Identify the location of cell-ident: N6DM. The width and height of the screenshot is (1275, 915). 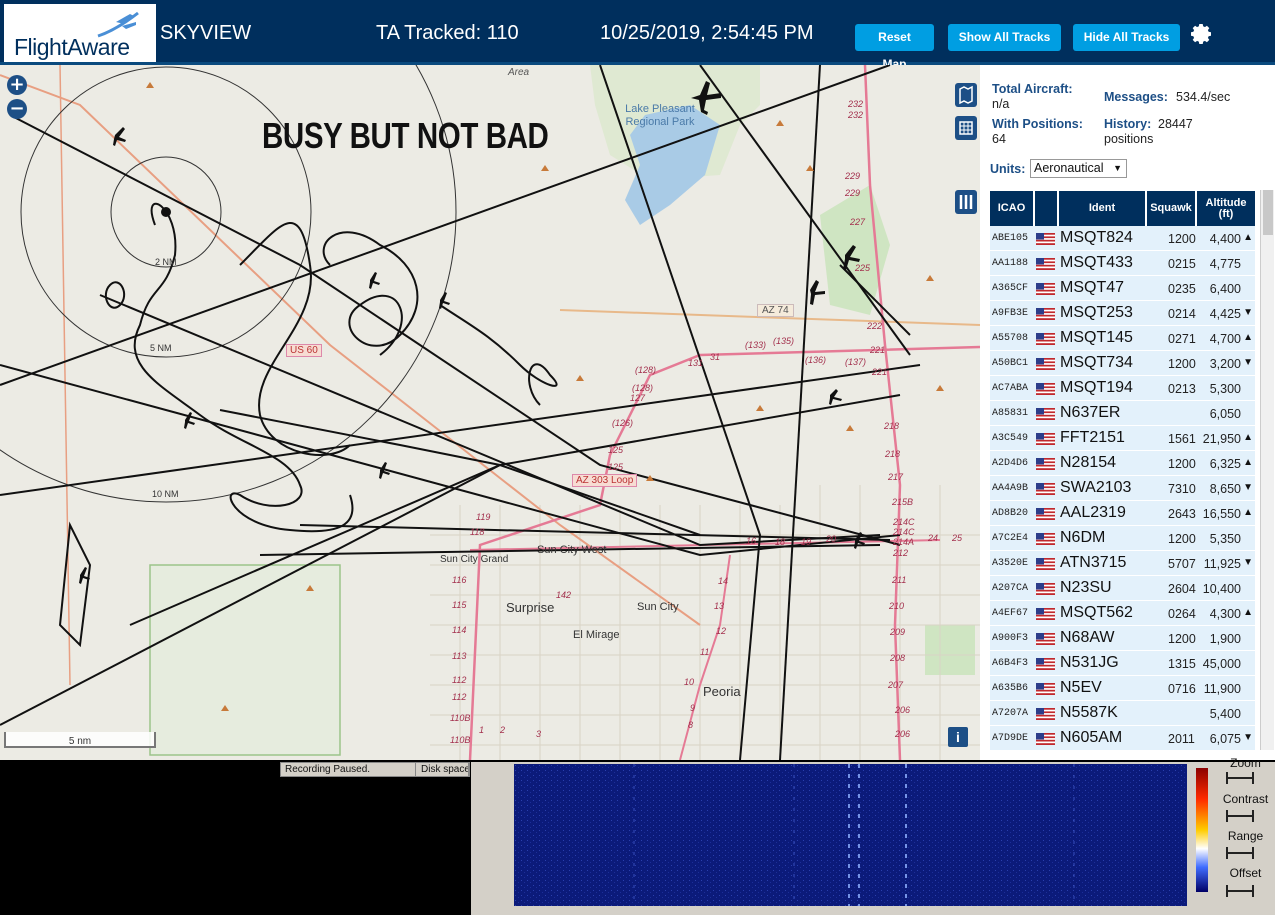
(1083, 537).